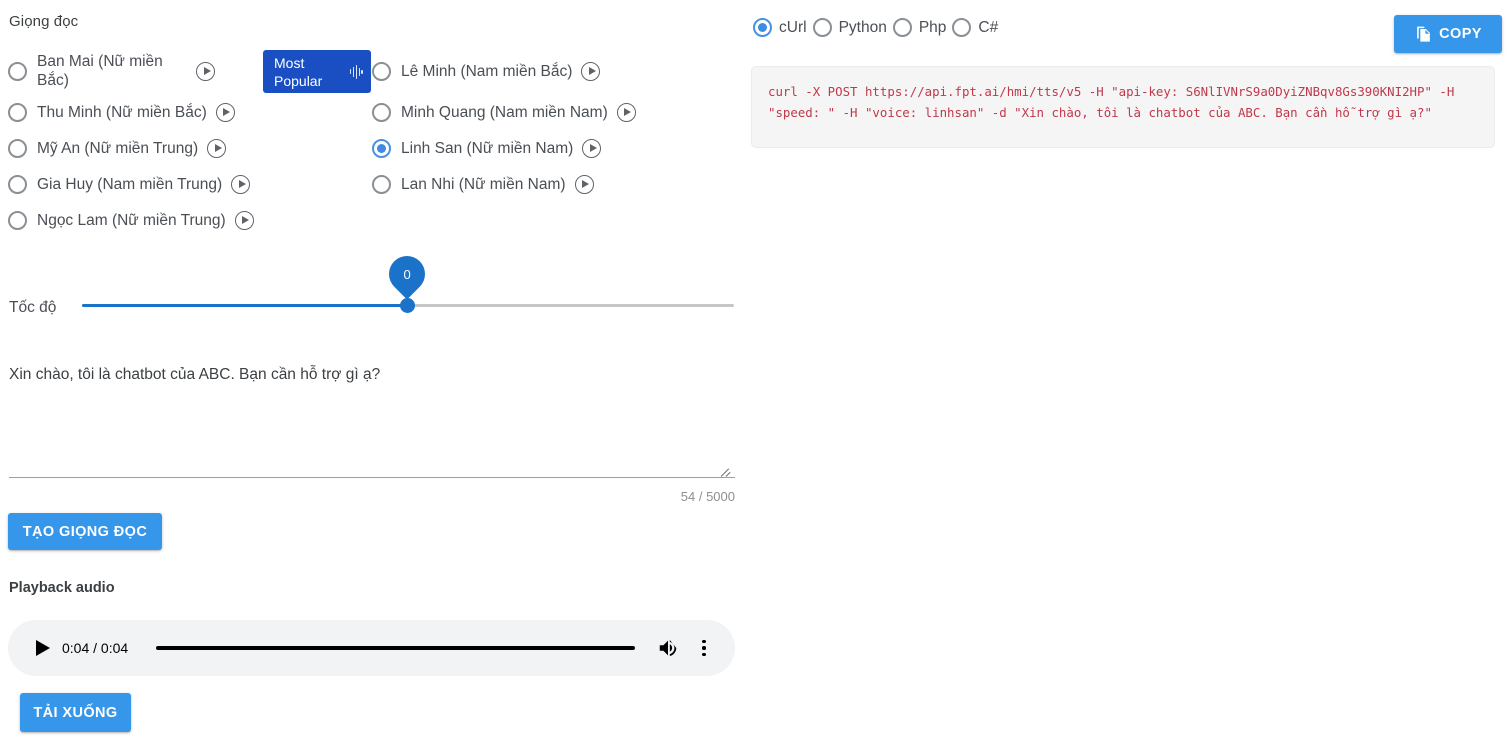 The image size is (1507, 748). I want to click on radio-csharp, so click(962, 27).